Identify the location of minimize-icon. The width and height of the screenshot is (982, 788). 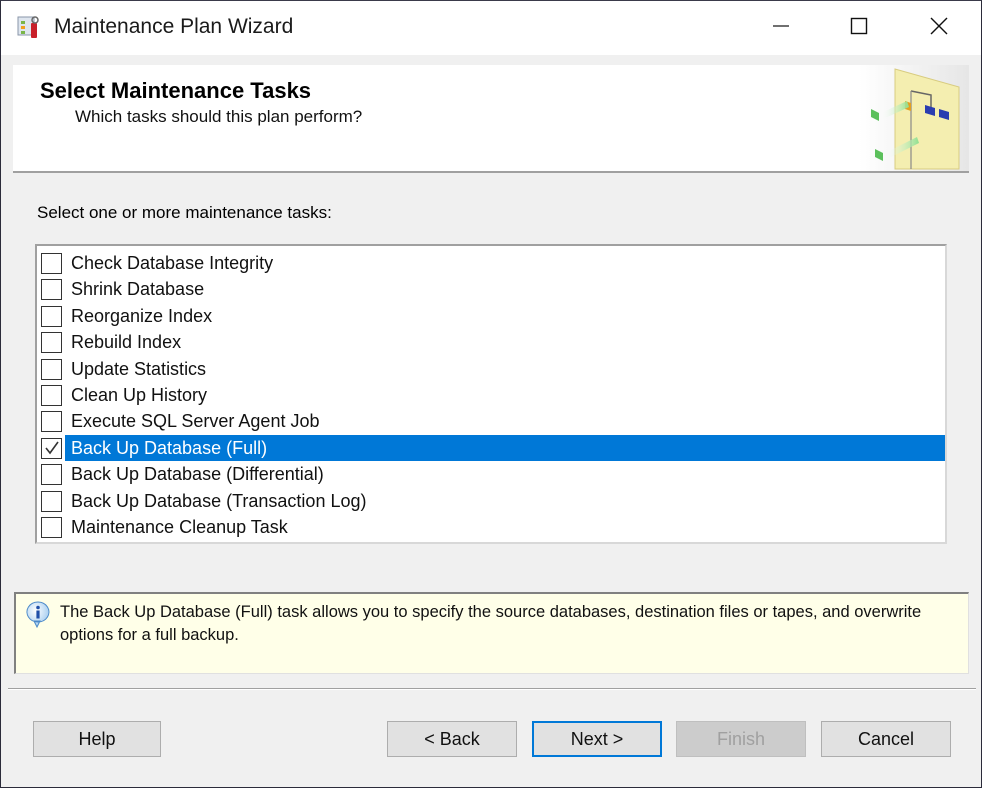
(781, 28).